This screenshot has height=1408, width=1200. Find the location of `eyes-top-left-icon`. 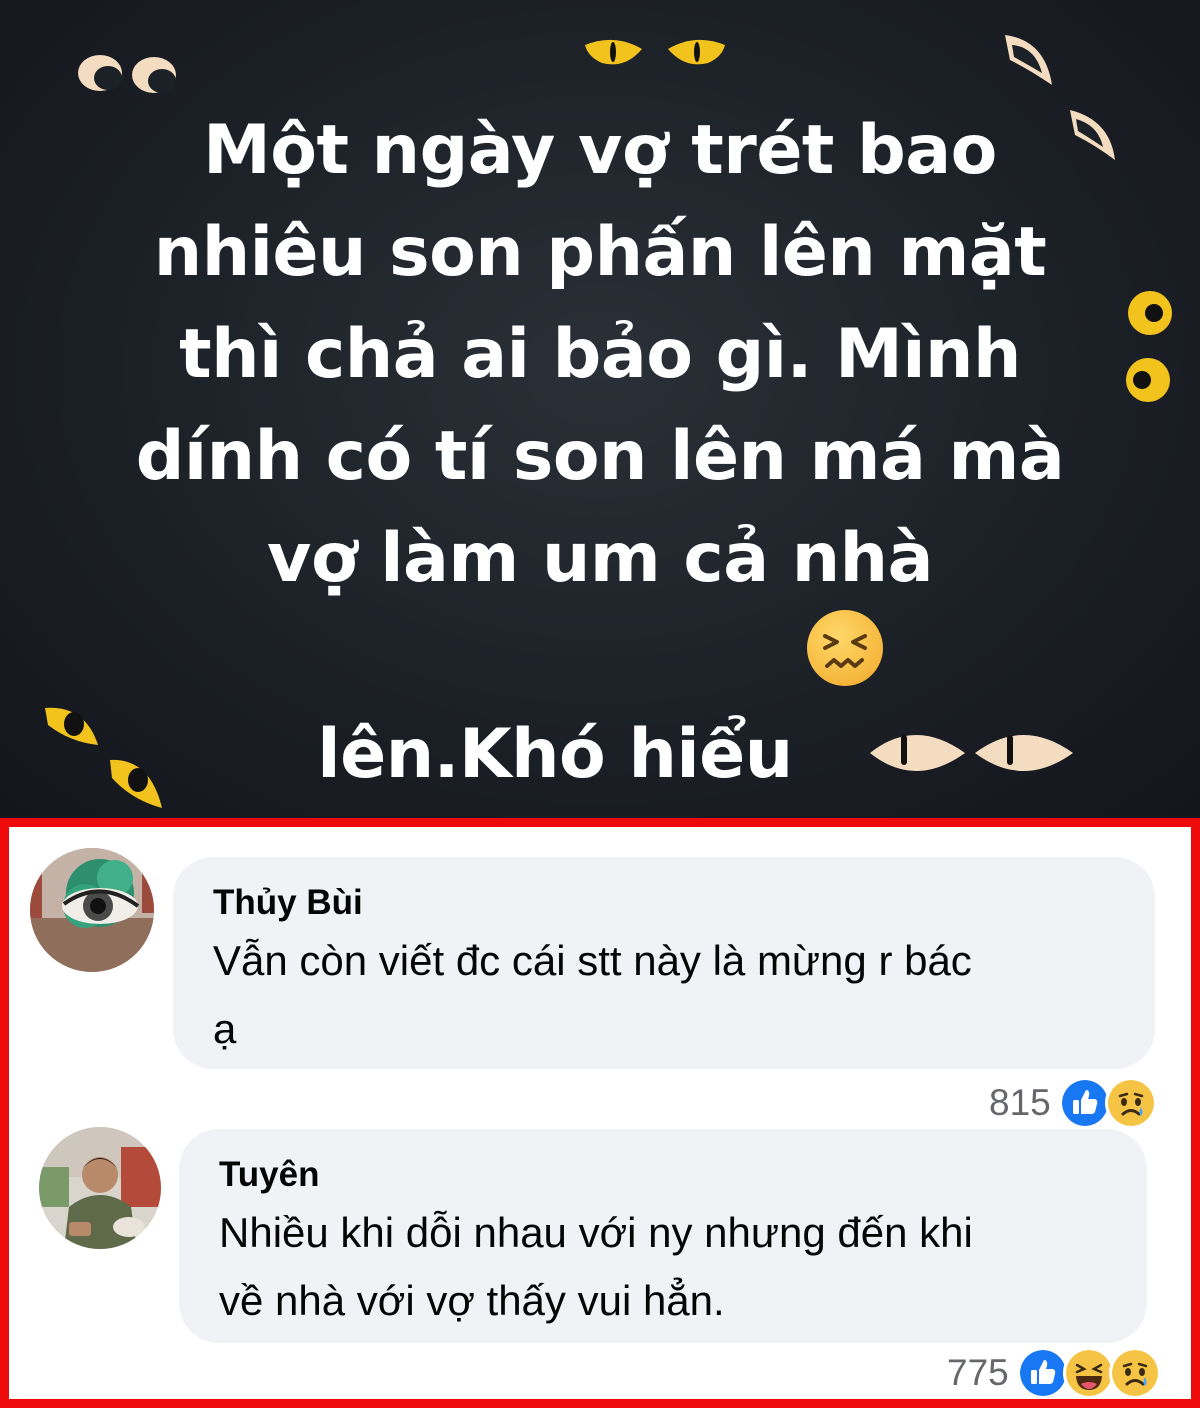

eyes-top-left-icon is located at coordinates (127, 74).